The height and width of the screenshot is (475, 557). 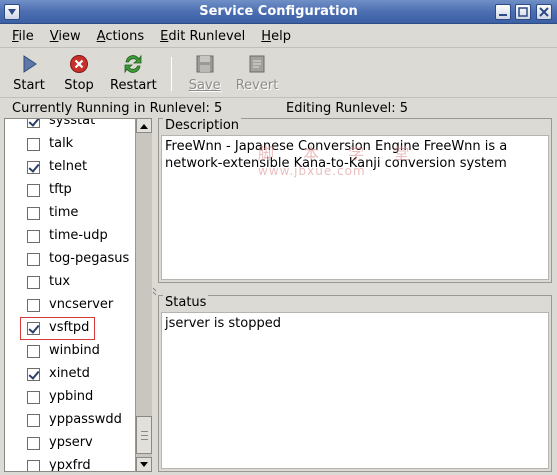 I want to click on service-row: yppasswdd, so click(x=70, y=420).